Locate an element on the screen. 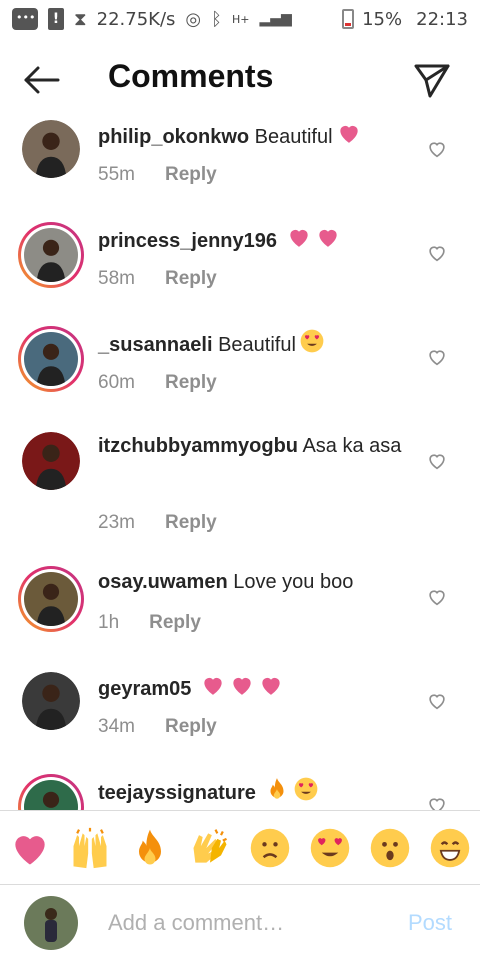 Image resolution: width=480 pixels, height=960 pixels. comment-body: osay.uwamen Love you boo is located at coordinates (253, 582).